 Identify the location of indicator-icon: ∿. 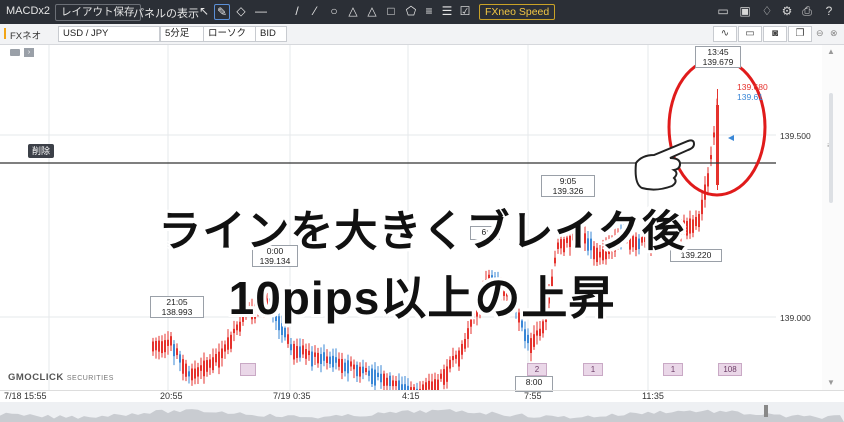
(725, 34).